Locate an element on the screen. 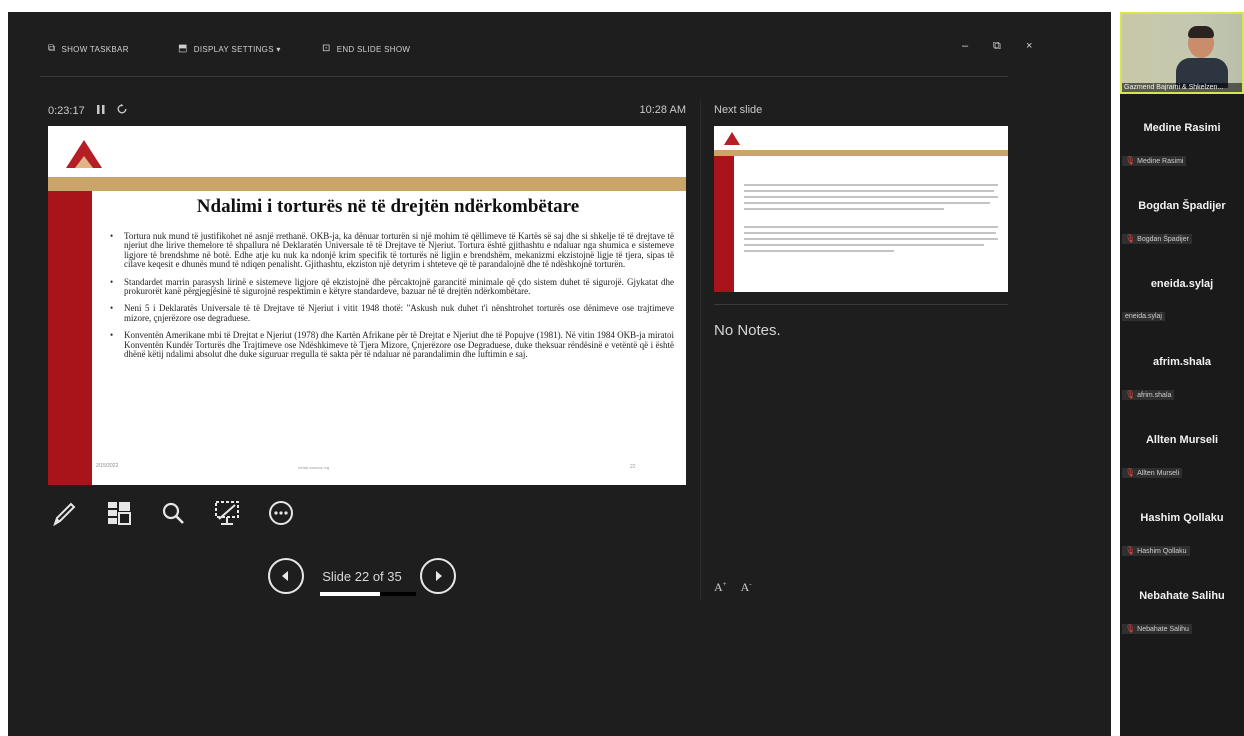 This screenshot has height=736, width=1244. slide-navigation: Slide 22 of 35 is located at coordinates (362, 576).